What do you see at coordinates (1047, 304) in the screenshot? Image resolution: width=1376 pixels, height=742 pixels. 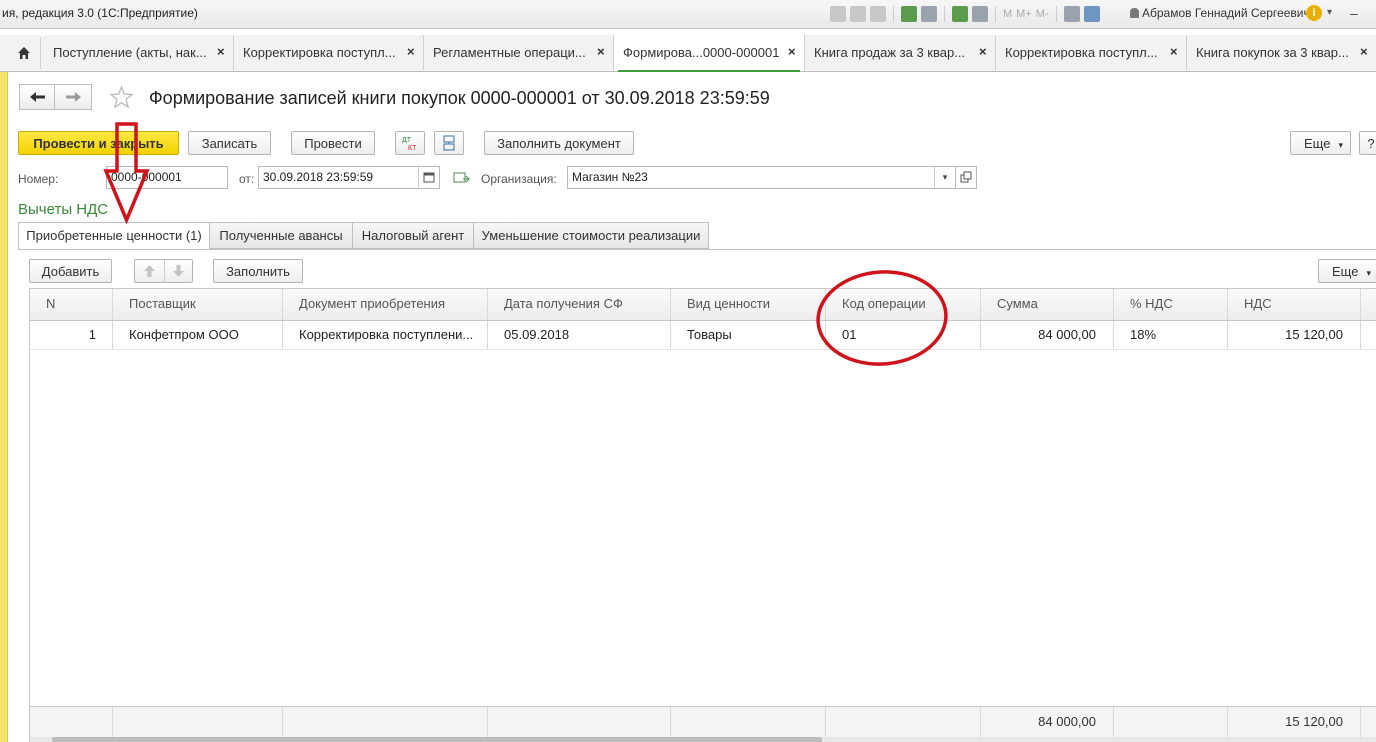 I see `column-header-sum: Сумма` at bounding box center [1047, 304].